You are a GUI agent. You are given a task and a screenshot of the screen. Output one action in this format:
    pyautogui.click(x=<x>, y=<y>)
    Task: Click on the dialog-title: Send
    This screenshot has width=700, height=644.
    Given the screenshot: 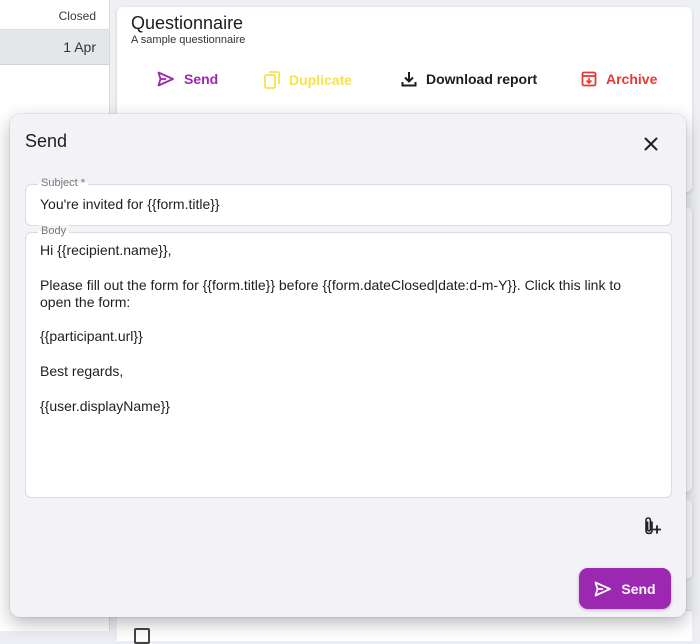 What is the action you would take?
    pyautogui.click(x=46, y=141)
    